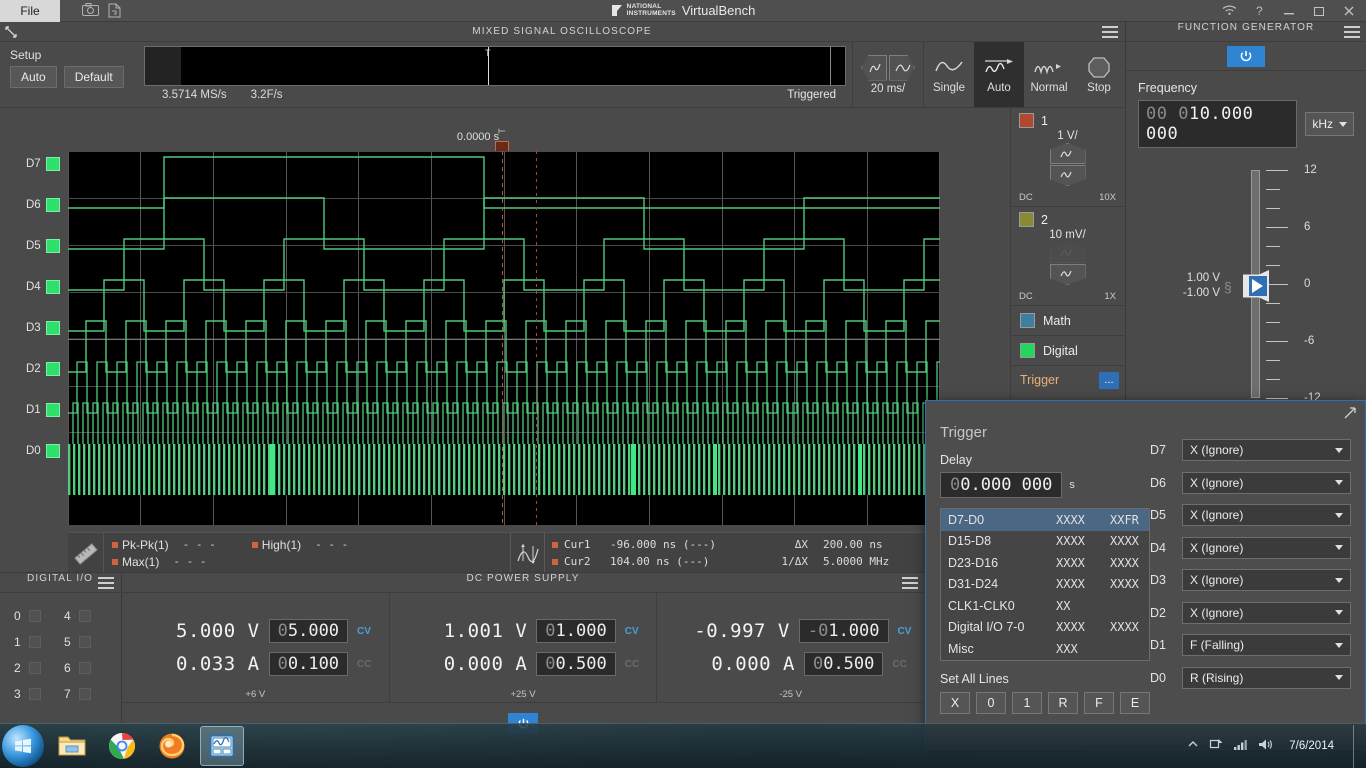 This screenshot has height=768, width=1366. Describe the element at coordinates (1027, 320) in the screenshot. I see `math-color-swatch` at that location.